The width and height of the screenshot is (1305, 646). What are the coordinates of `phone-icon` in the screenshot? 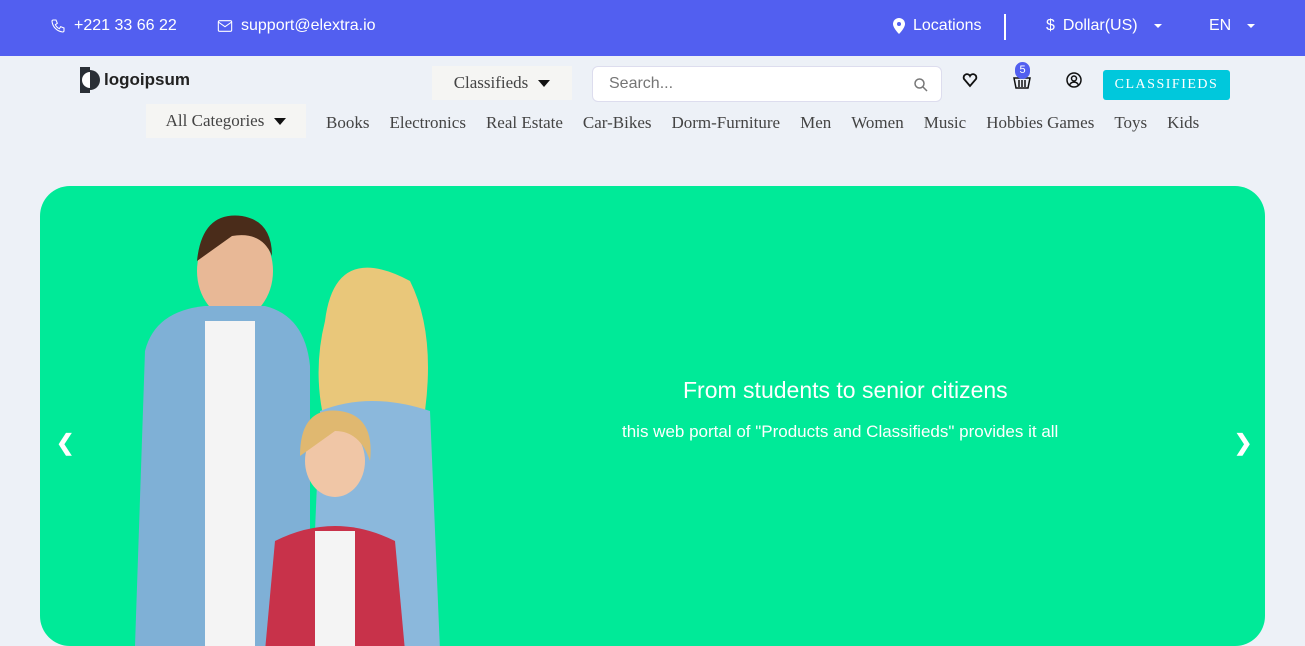 It's located at (58, 26).